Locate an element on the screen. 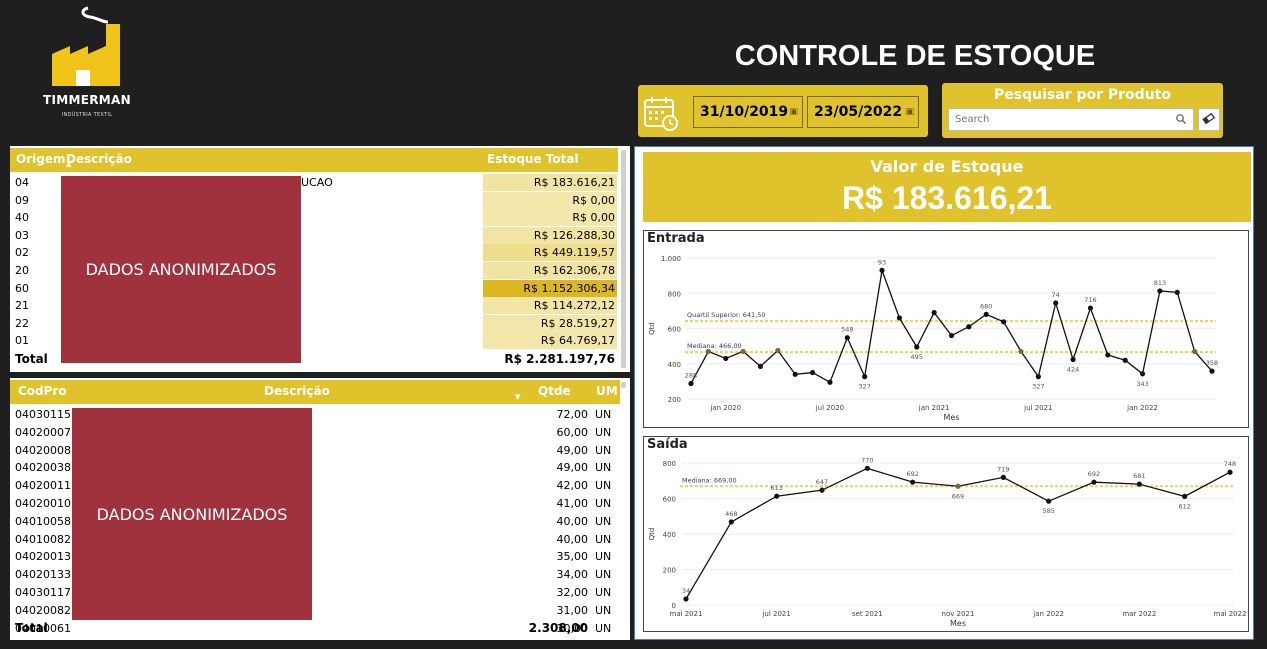  search-input is located at coordinates (1065, 119).